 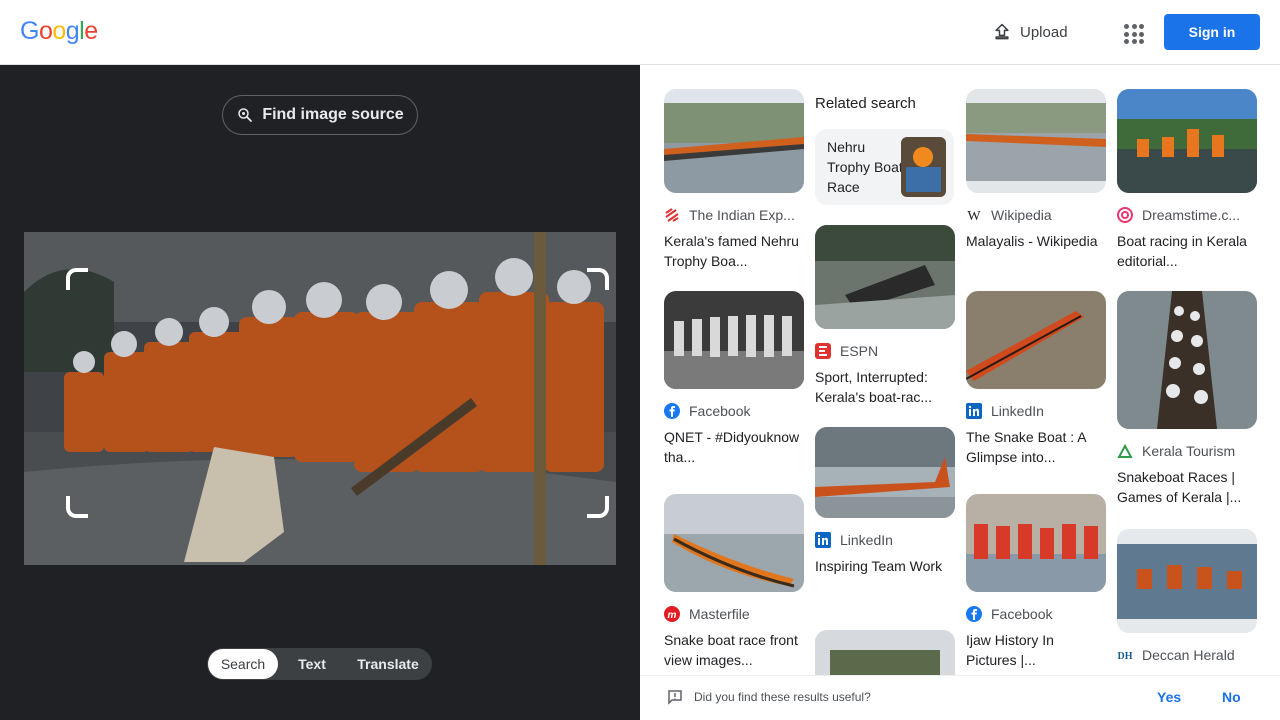 I want to click on feedback-question: Did you find these results useful?, so click(x=782, y=697).